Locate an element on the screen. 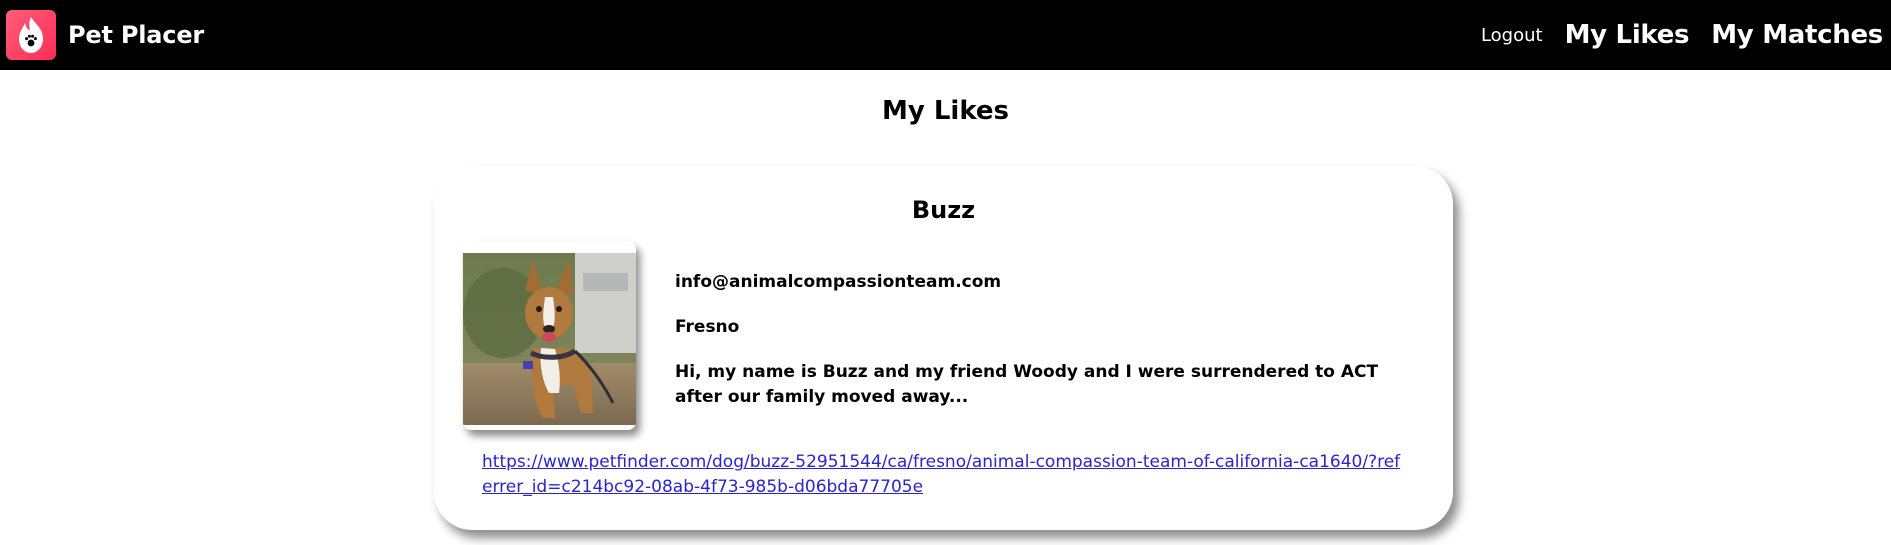  flame-paw-icon is located at coordinates (31, 35).